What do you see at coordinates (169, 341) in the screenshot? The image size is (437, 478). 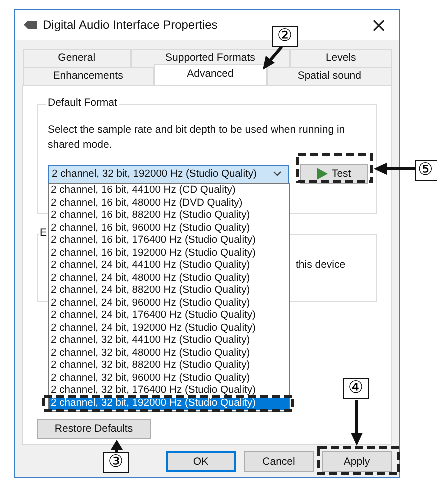 I see `list-option: 2 channel, 32 bit, 44100 Hz (Studio Quality)` at bounding box center [169, 341].